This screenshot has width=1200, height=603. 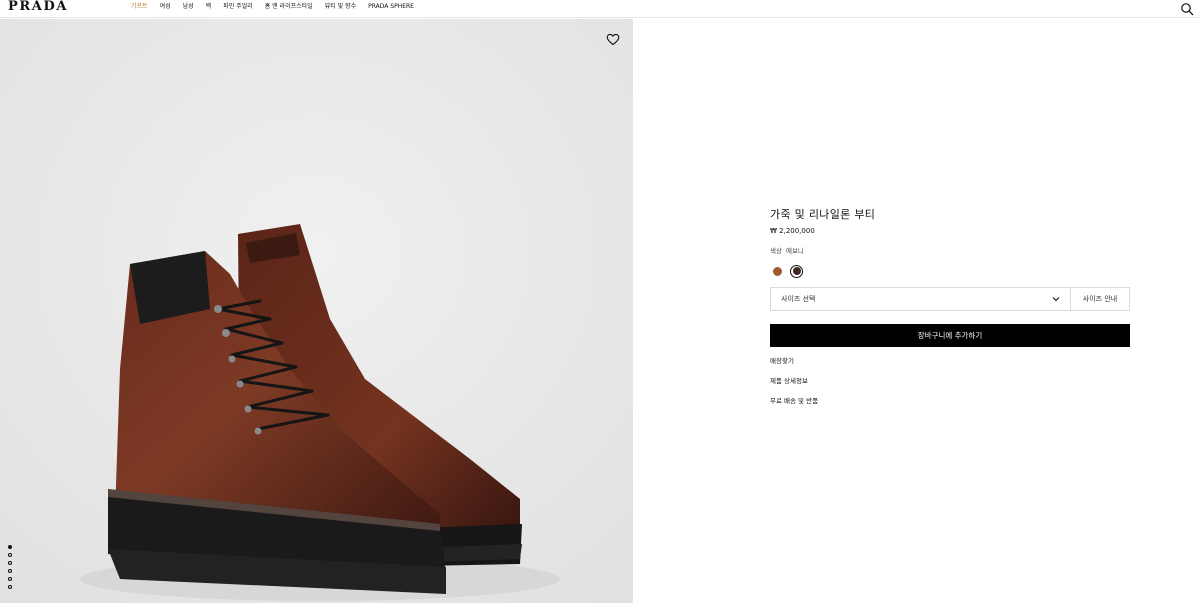 What do you see at coordinates (209, 7) in the screenshot?
I see `nav-item-bags: 백` at bounding box center [209, 7].